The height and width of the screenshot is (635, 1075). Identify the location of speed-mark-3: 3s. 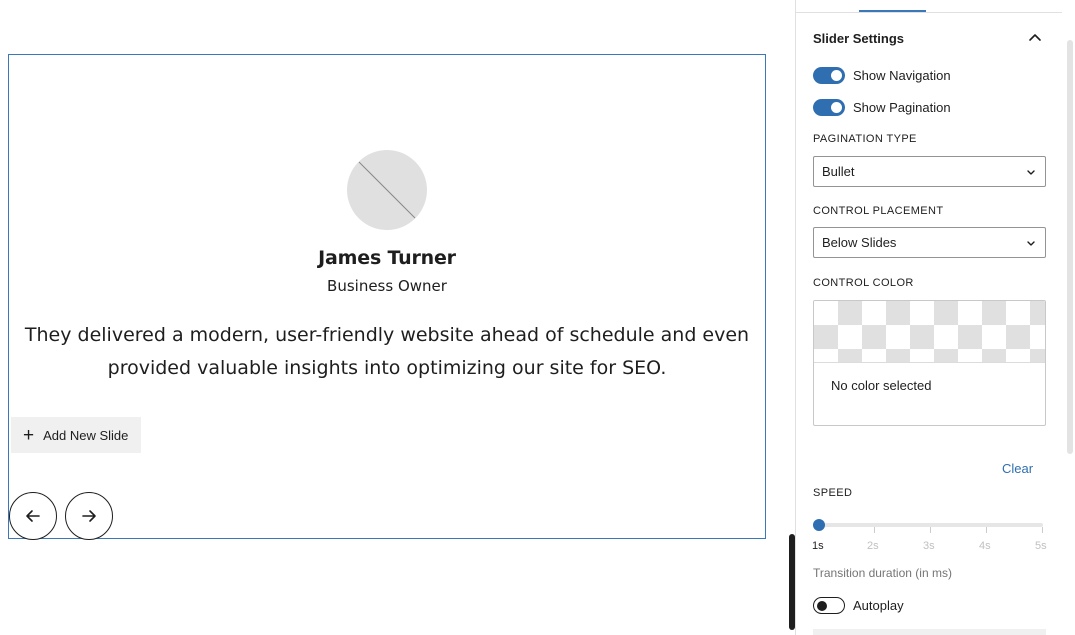
(929, 546).